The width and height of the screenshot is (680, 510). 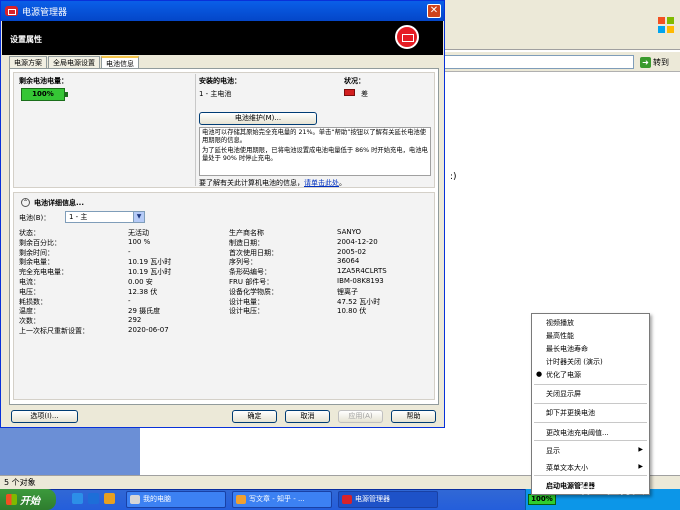 What do you see at coordinates (148, 330) in the screenshot?
I see `detail-value: 2020-06-07` at bounding box center [148, 330].